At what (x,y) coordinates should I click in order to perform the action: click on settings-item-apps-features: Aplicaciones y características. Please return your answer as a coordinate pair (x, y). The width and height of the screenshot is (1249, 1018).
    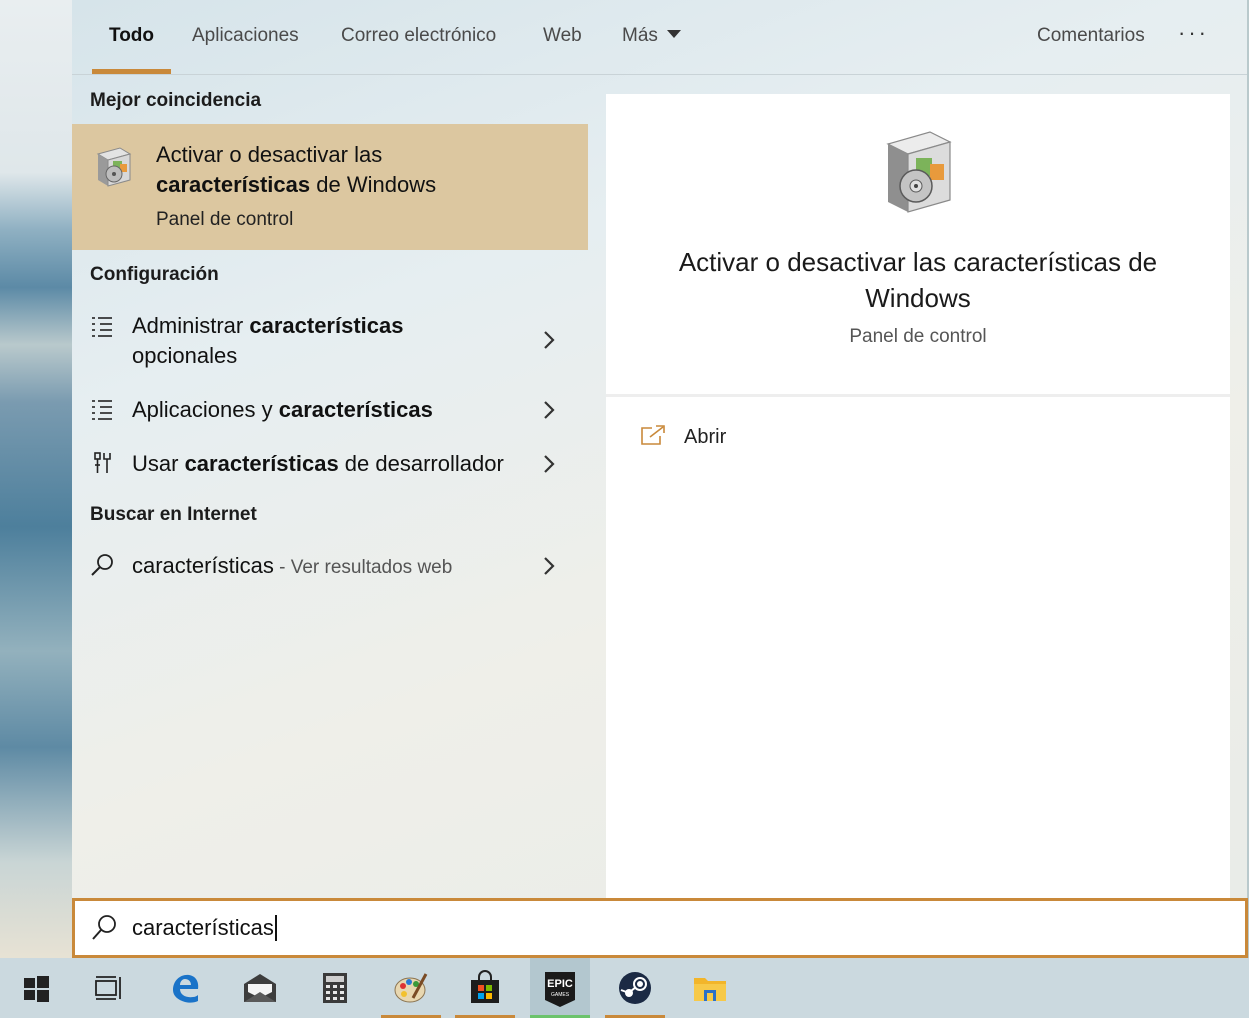
    Looking at the image, I should click on (330, 411).